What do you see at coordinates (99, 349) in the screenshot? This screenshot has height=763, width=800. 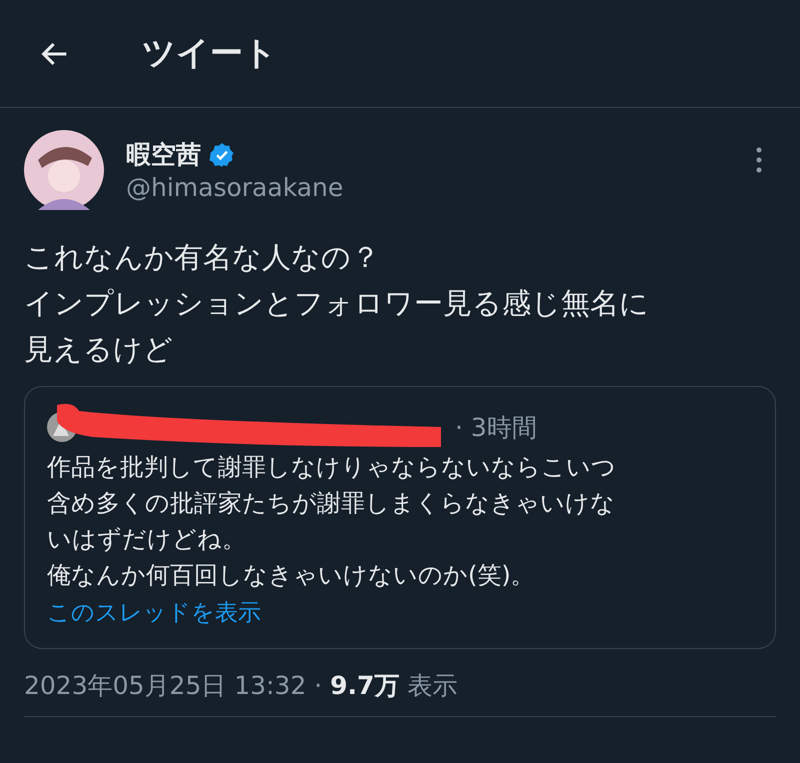 I see `tweet-text: 見えるけど` at bounding box center [99, 349].